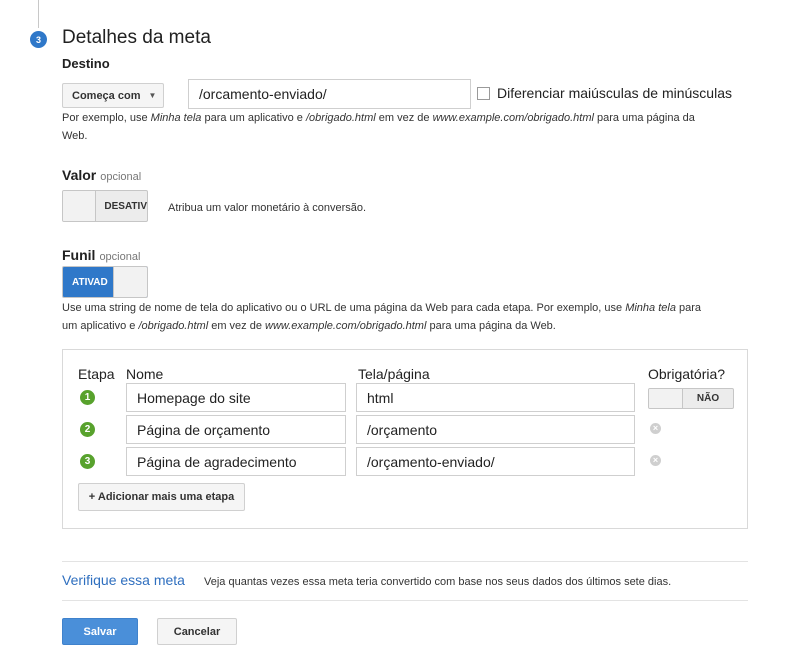 This screenshot has width=808, height=661. Describe the element at coordinates (136, 37) in the screenshot. I see `section-title: Detalhes da meta` at that location.